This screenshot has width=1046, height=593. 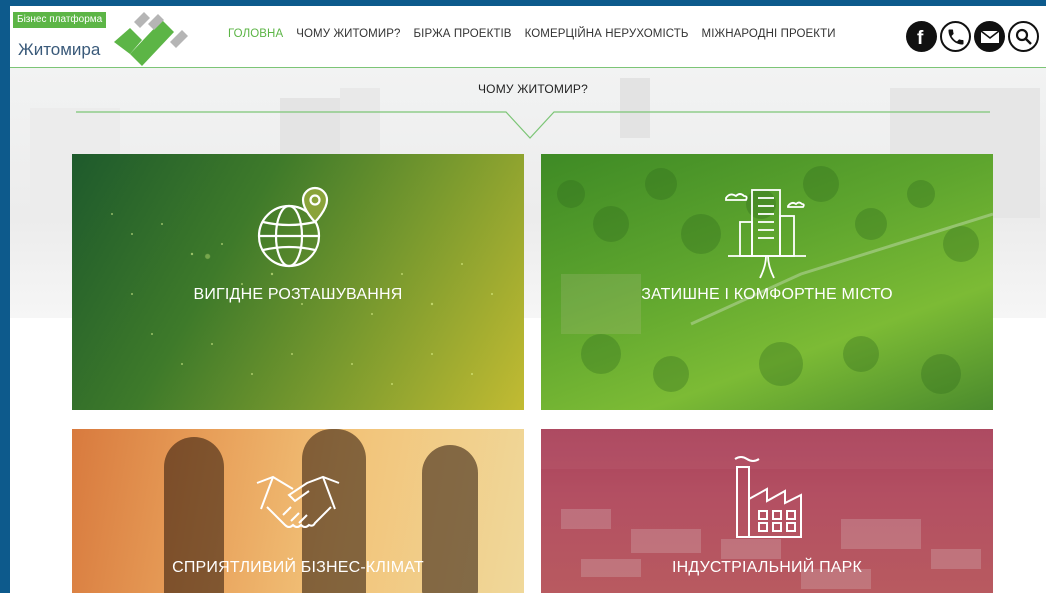 What do you see at coordinates (769, 34) in the screenshot?
I see `nav-item-international-projects: МІЖНАРОДНІ ПРОЕКТИ` at bounding box center [769, 34].